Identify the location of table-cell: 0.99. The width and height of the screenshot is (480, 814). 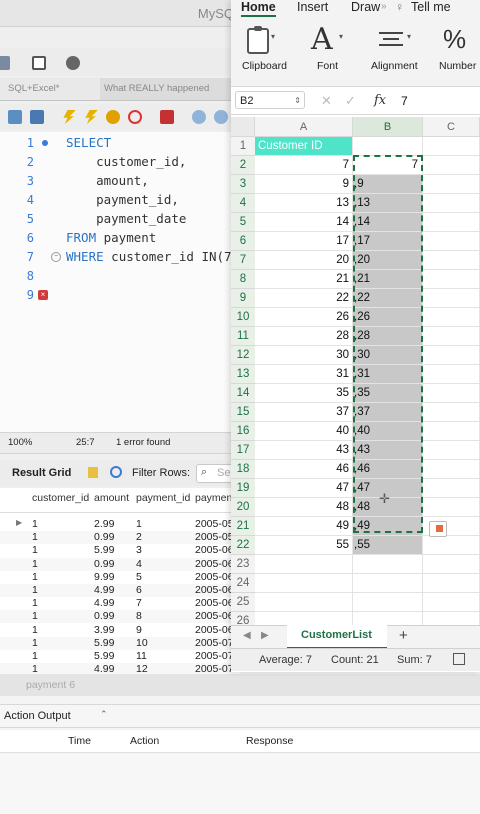
(104, 537).